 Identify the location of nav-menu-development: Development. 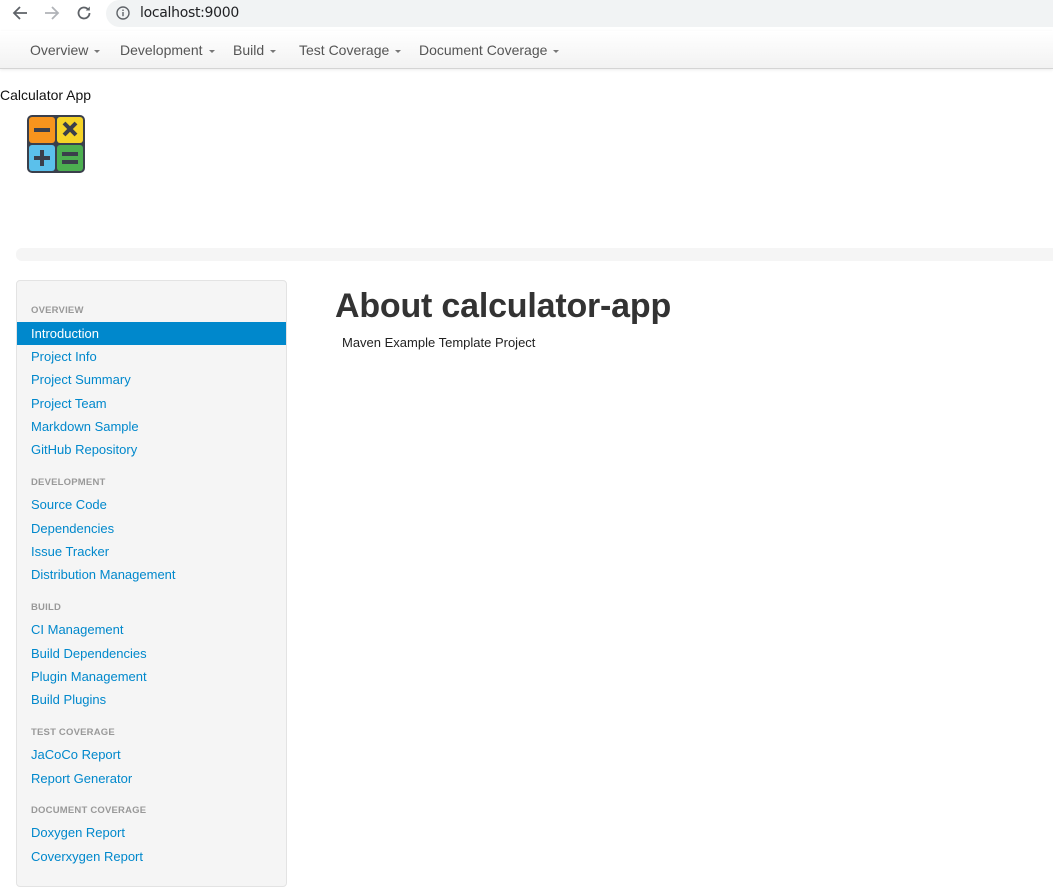
(167, 50).